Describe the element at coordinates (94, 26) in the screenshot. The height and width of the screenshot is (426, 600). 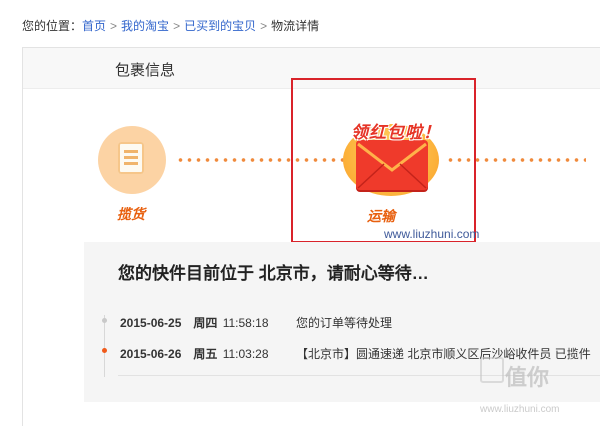
I see `breadcrumb-home-link: 首页` at that location.